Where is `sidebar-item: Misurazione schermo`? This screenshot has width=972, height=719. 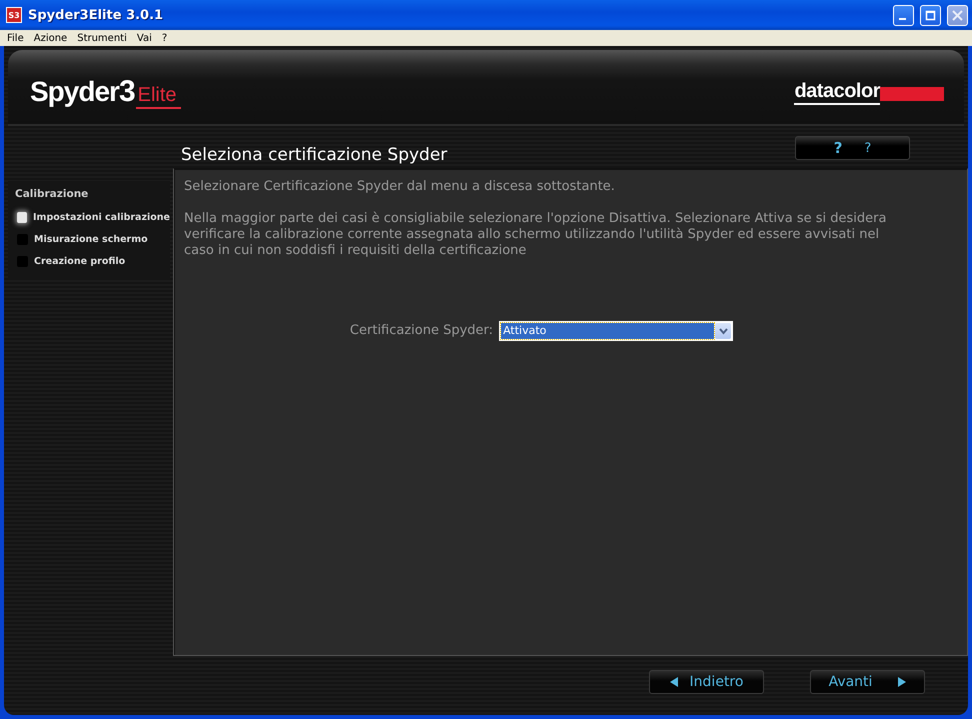
sidebar-item: Misurazione schermo is located at coordinates (91, 239).